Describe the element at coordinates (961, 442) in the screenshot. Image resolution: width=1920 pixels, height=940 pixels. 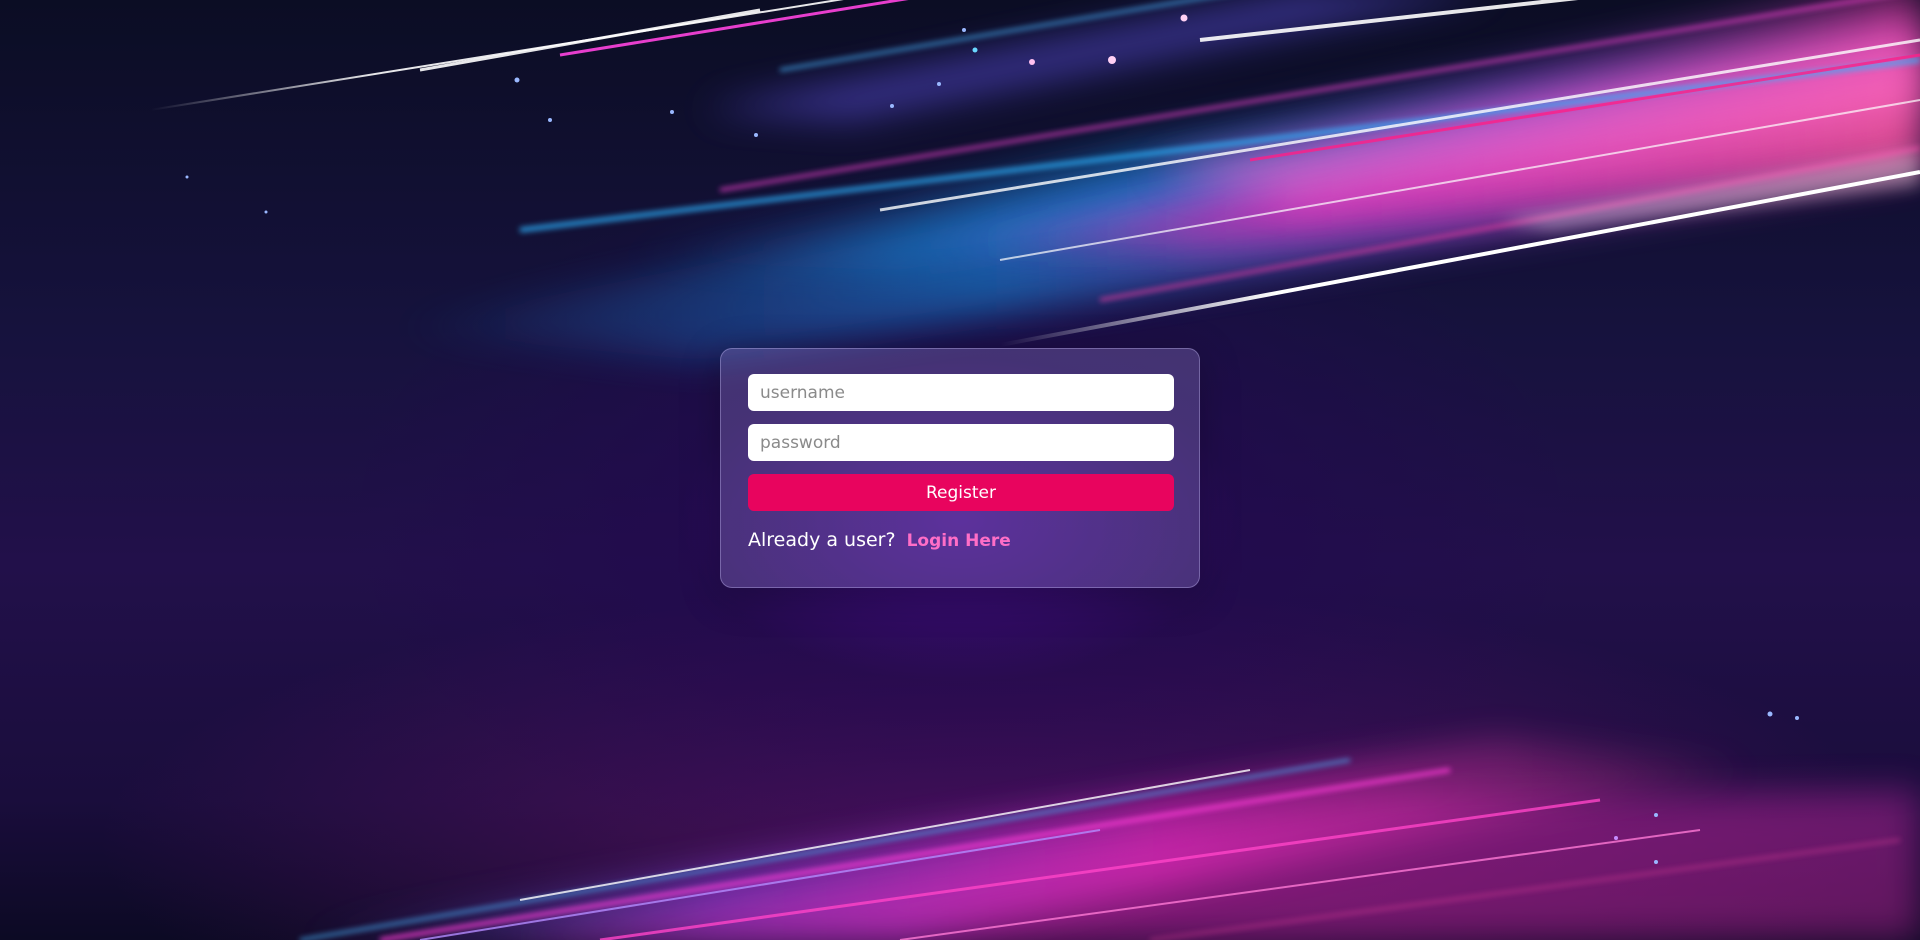
I see `password-input` at that location.